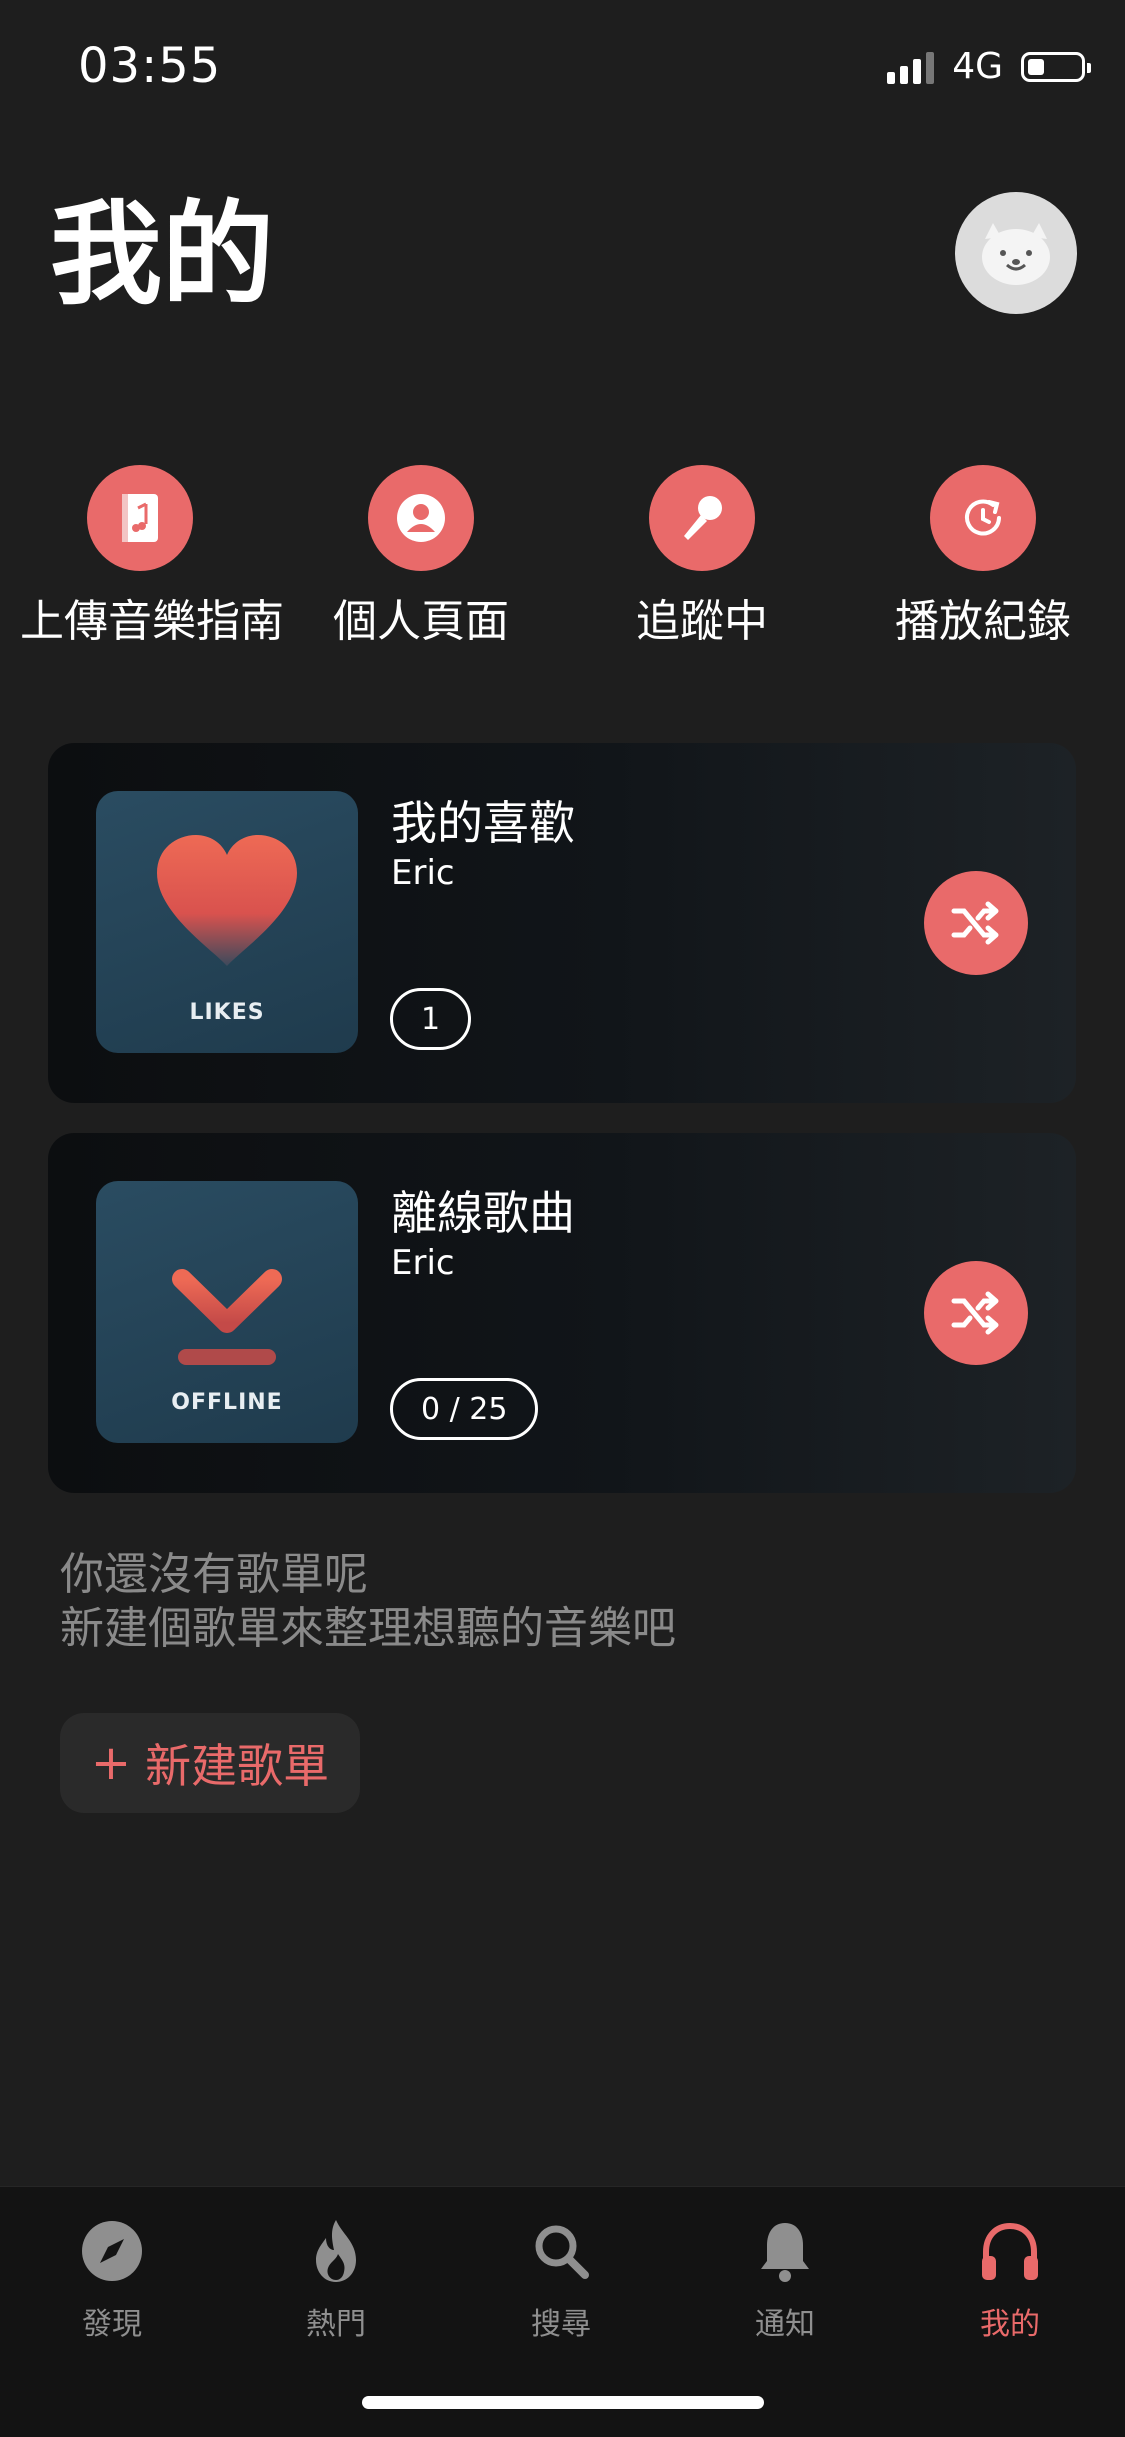 The image size is (1125, 2437). I want to click on home-indicator, so click(563, 2402).